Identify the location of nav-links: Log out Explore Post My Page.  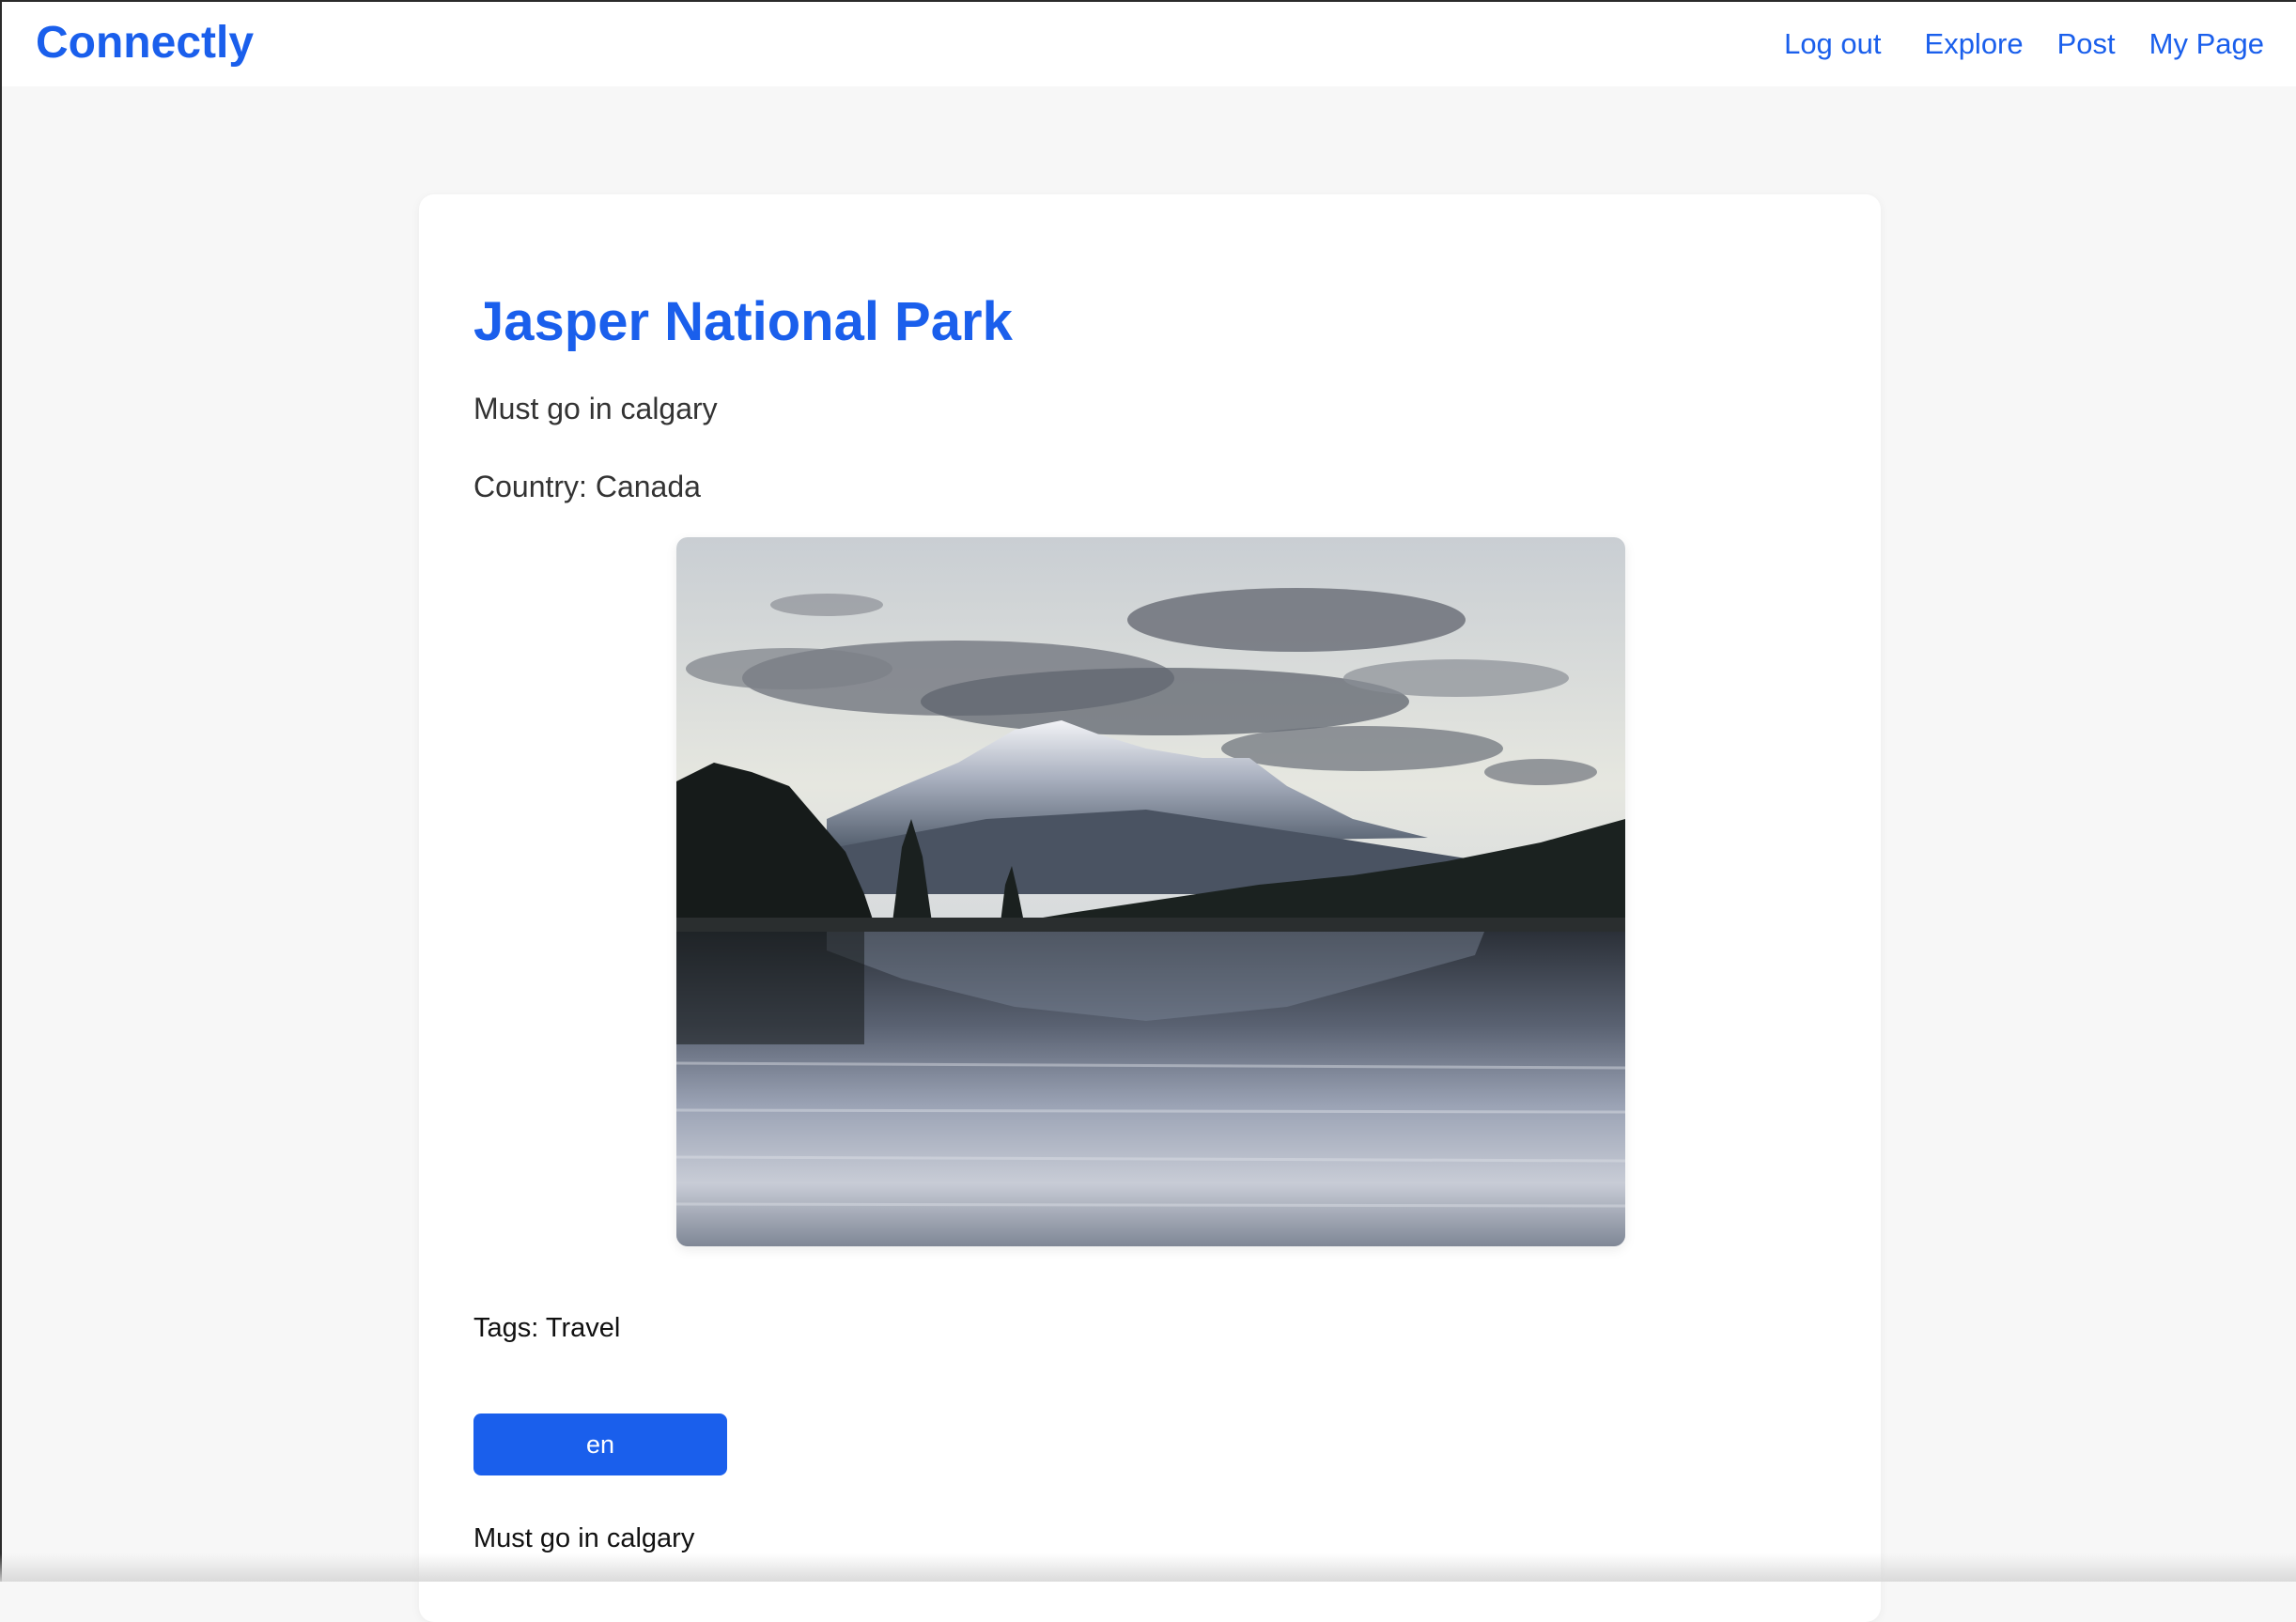
(2024, 44).